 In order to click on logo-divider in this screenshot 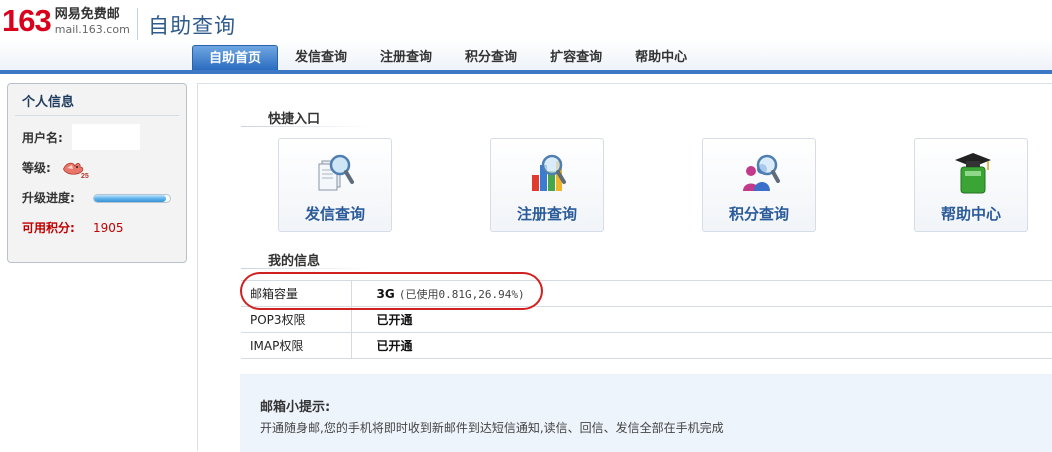, I will do `click(137, 24)`.